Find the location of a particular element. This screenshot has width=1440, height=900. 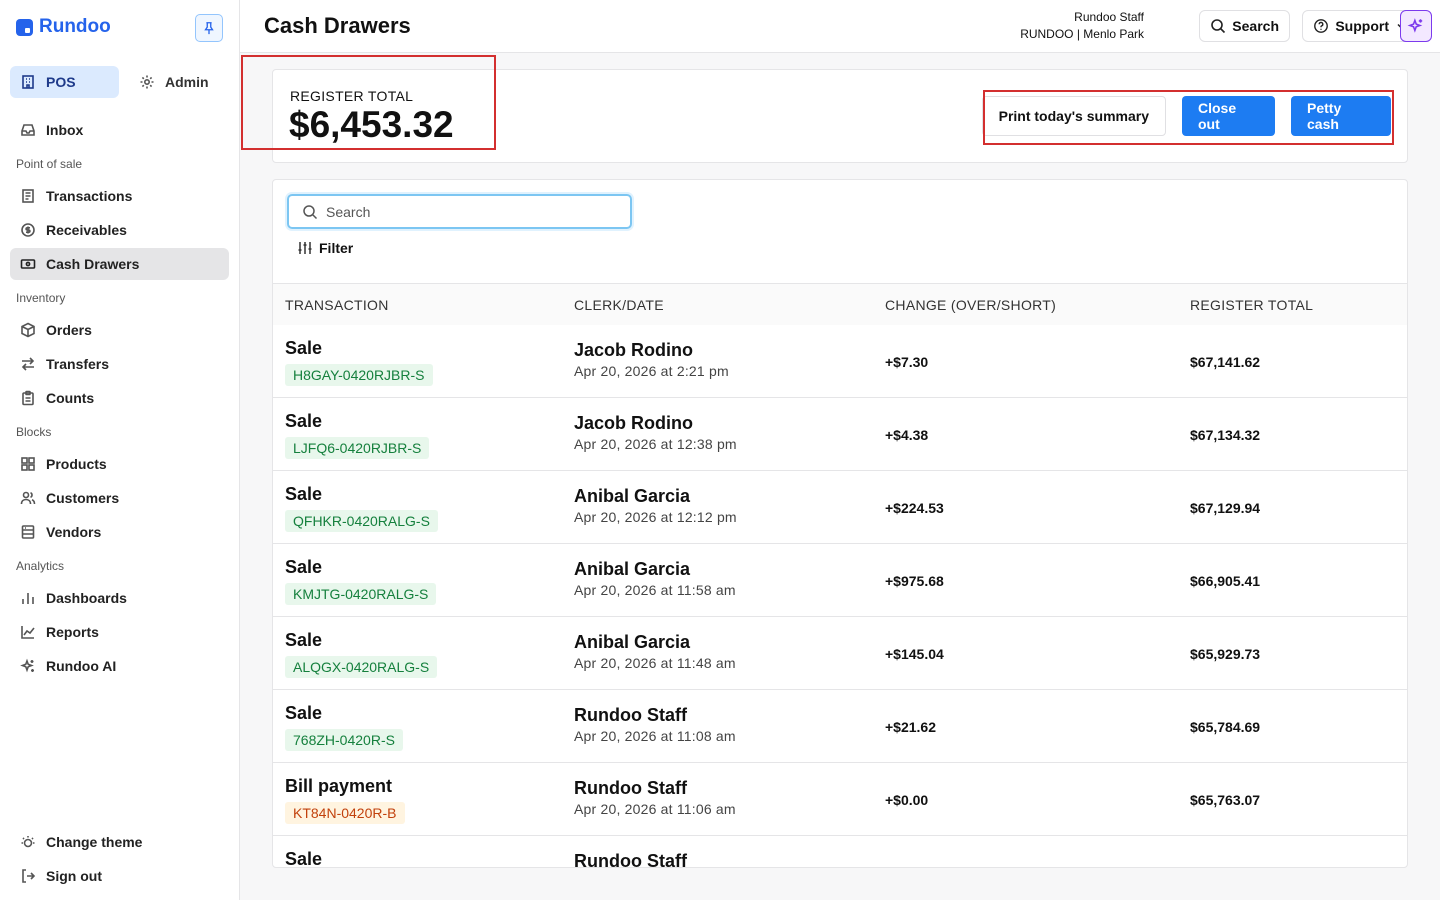

sidebar-item-transfers: Transfers is located at coordinates (119, 364).